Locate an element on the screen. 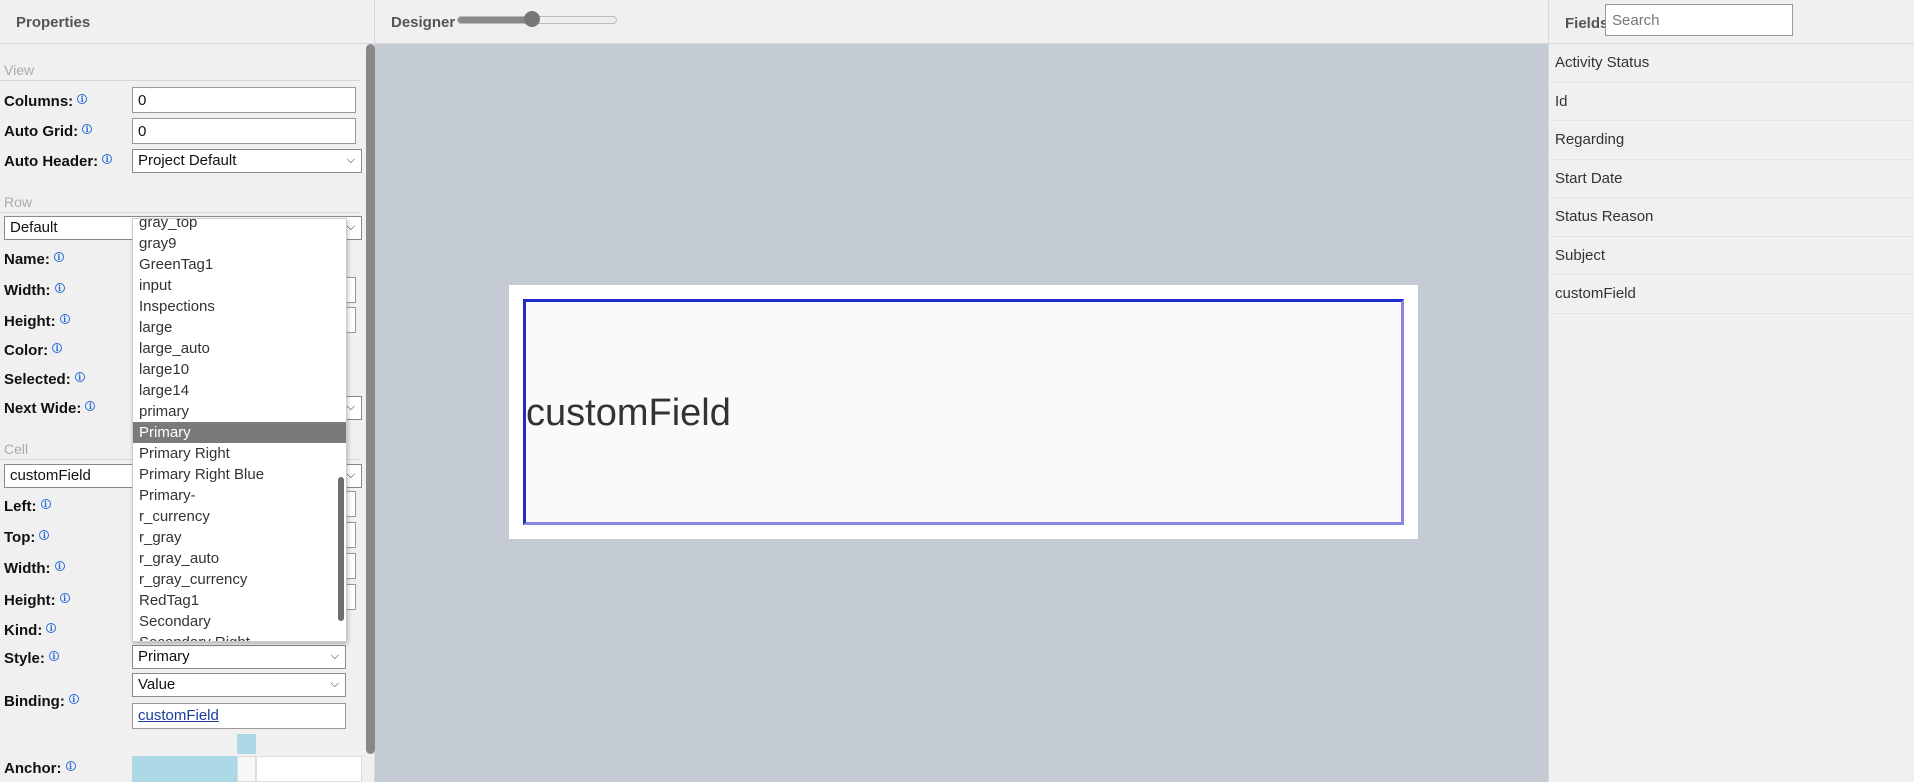  style-label: Style: i is located at coordinates (31, 658).